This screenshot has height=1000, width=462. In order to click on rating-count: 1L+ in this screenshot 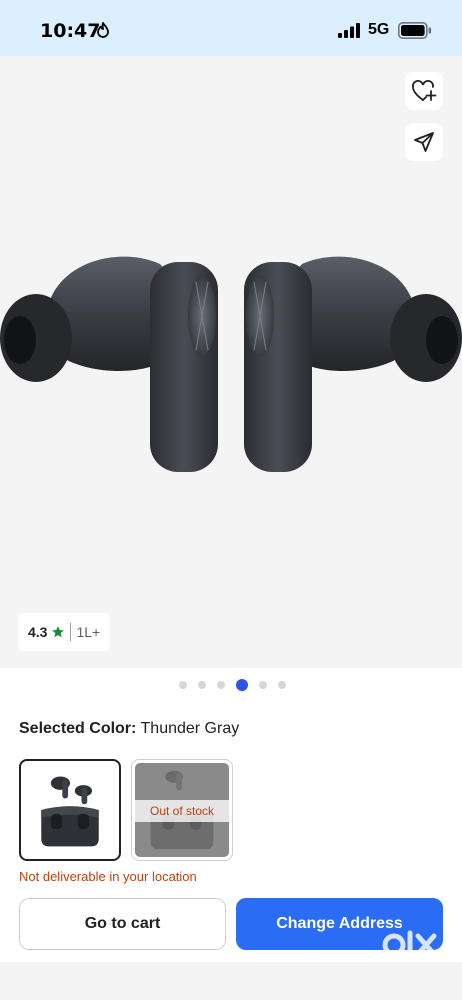, I will do `click(88, 632)`.